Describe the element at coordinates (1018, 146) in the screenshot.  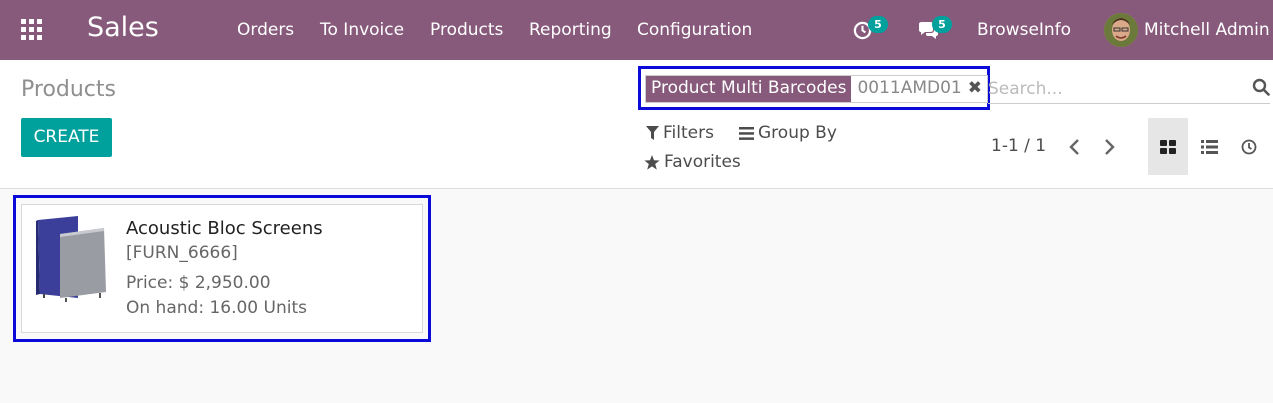
I see `pager-value: 1-1 / 1` at that location.